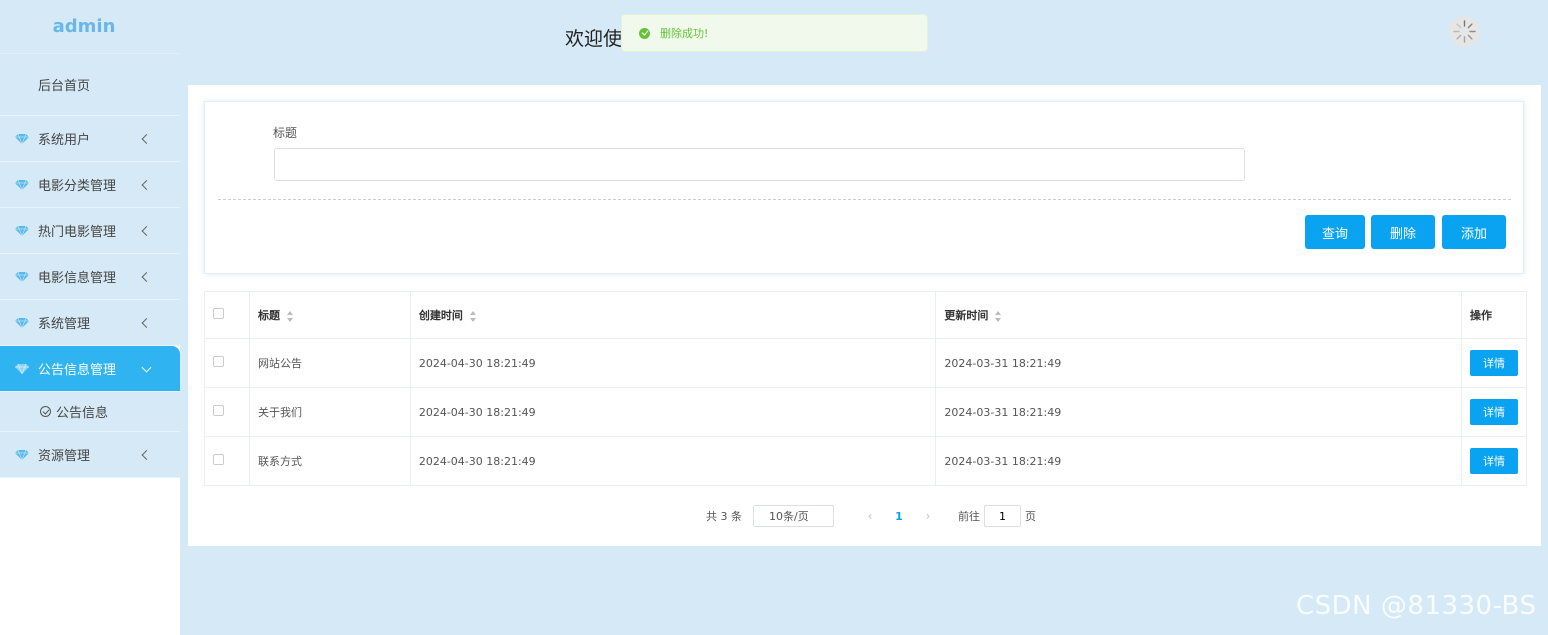 The image size is (1548, 635). Describe the element at coordinates (329, 315) in the screenshot. I see `column-header-title: 标题` at that location.